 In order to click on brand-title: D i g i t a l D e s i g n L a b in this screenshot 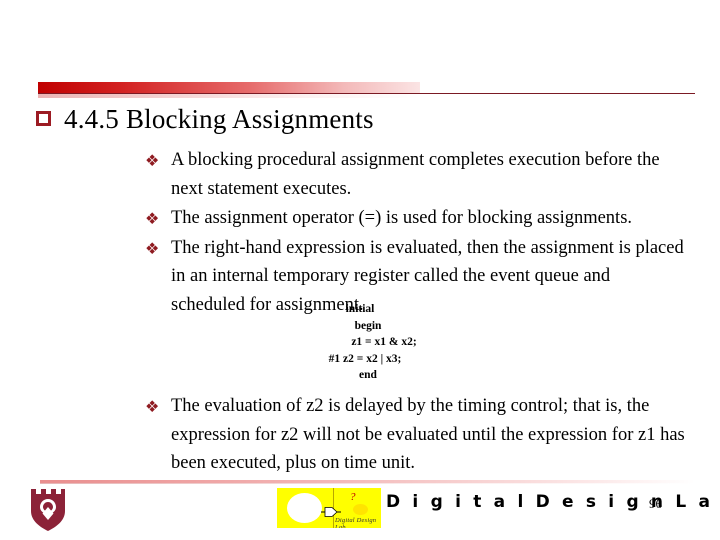, I will do `click(553, 502)`.